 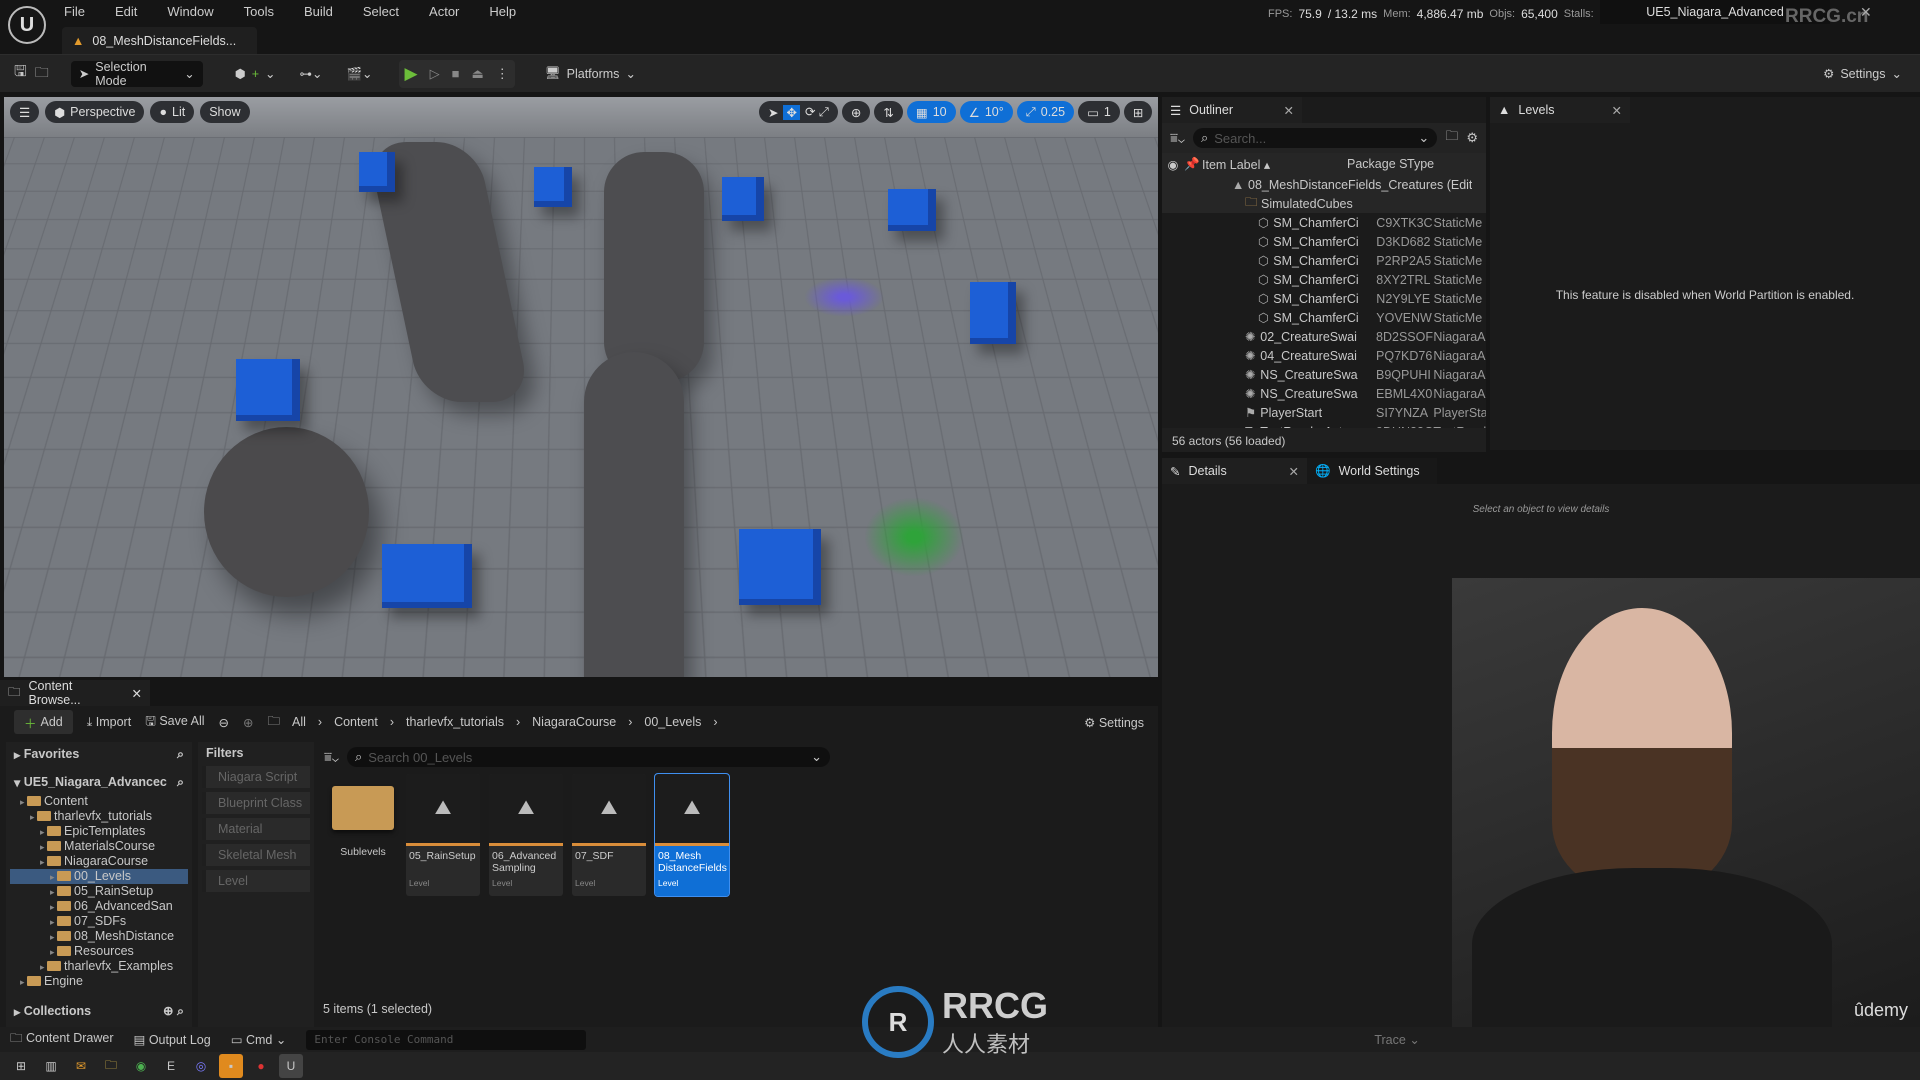 I want to click on asset-tile: ⛰ 07_SDF Level, so click(x=609, y=835).